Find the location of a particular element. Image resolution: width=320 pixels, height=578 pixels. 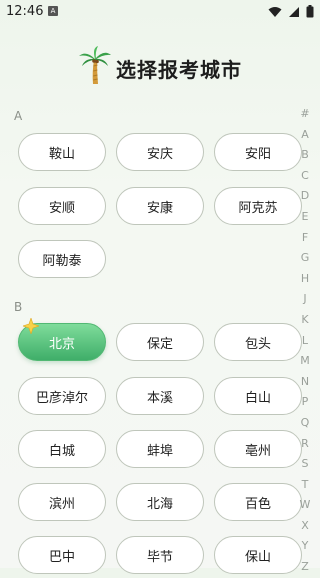

city-button-baicheng: 白城 is located at coordinates (62, 449).